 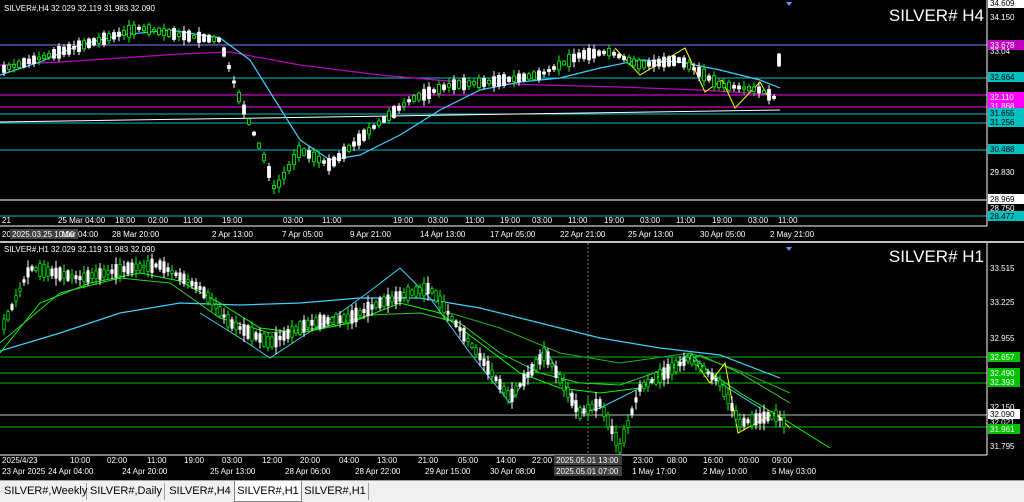 I want to click on h1-time-label: 02:00, so click(x=117, y=460).